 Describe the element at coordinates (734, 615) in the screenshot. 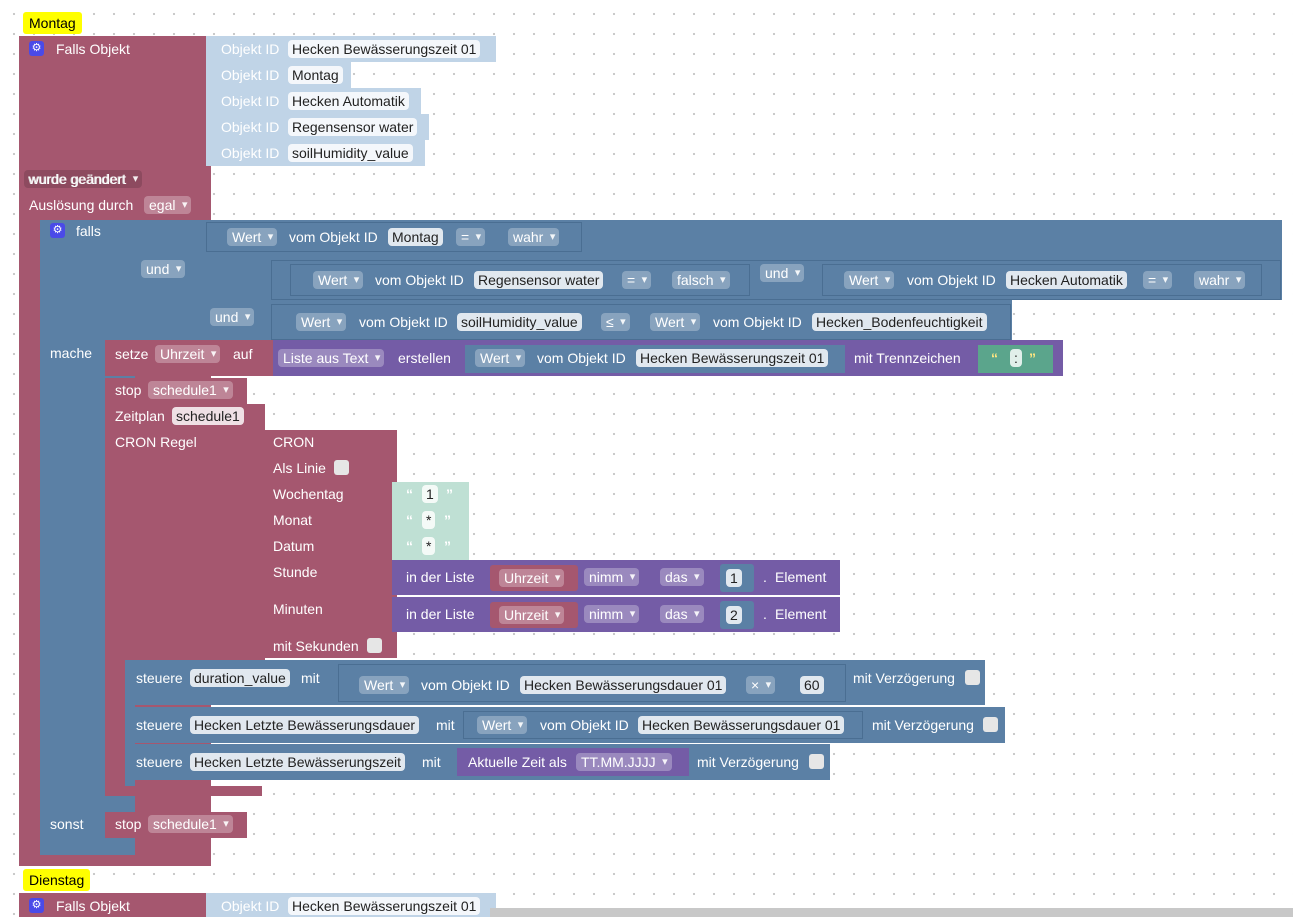

I see `index-field: 2` at that location.